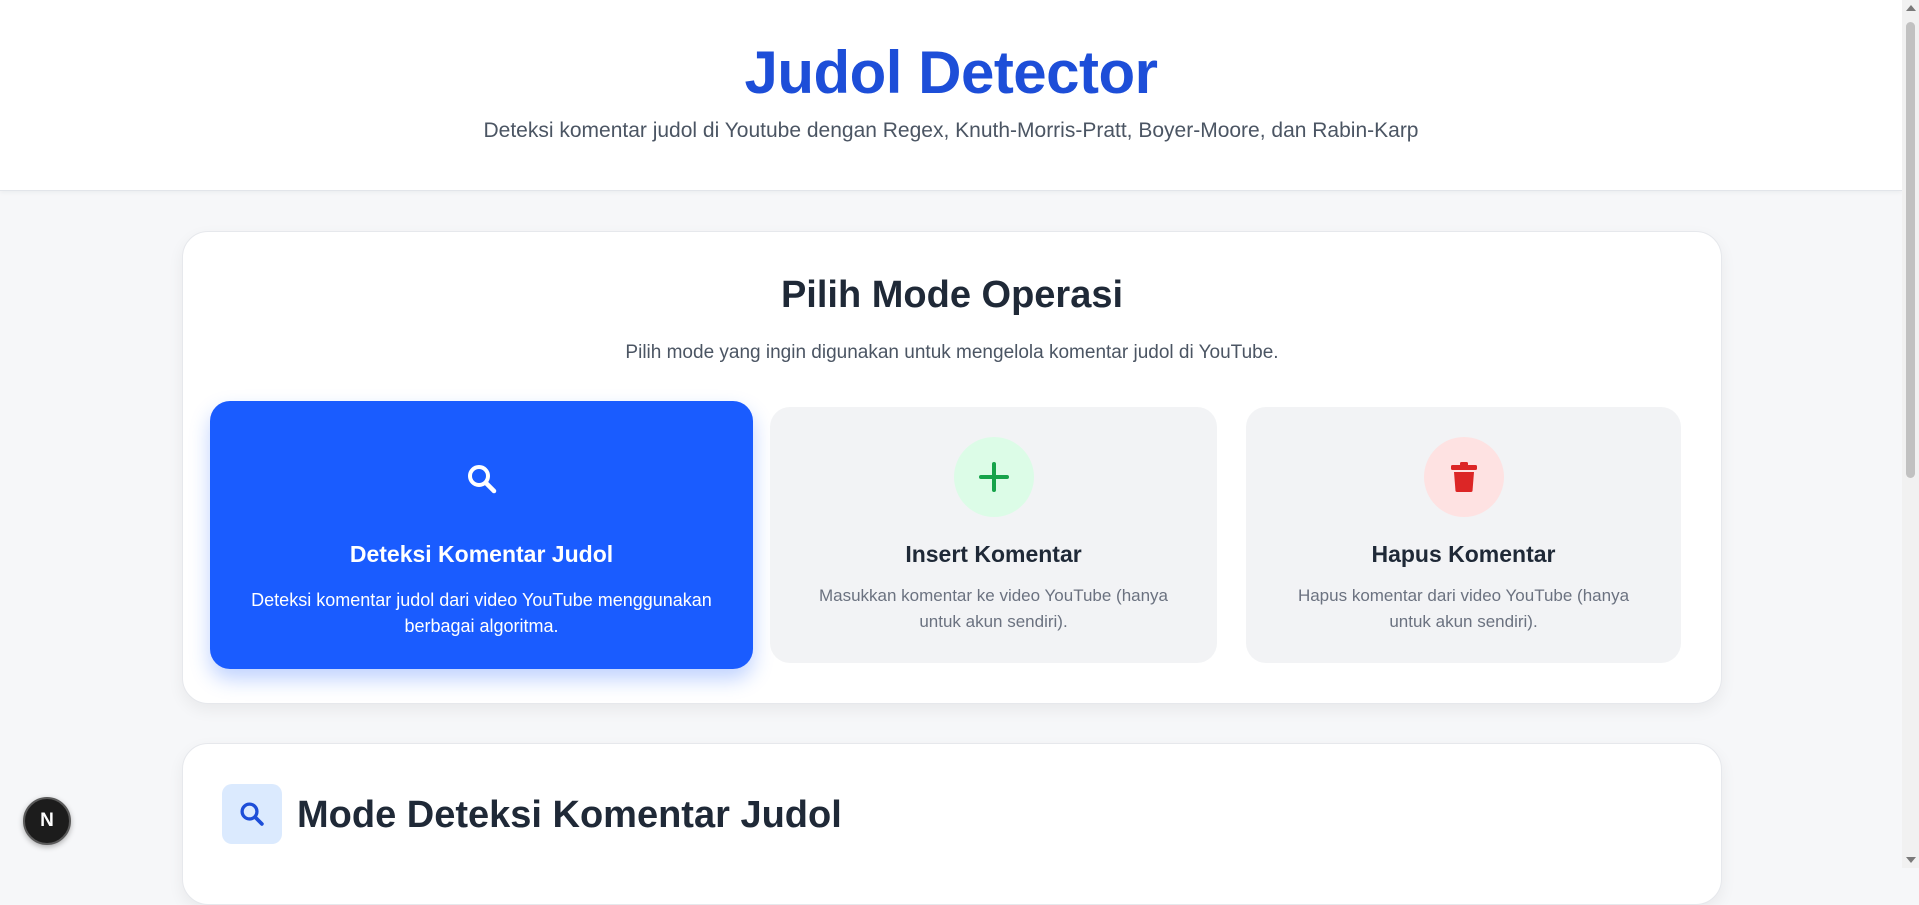 The image size is (1919, 905). Describe the element at coordinates (1911, 8) in the screenshot. I see `scroll-up-arrow-icon` at that location.